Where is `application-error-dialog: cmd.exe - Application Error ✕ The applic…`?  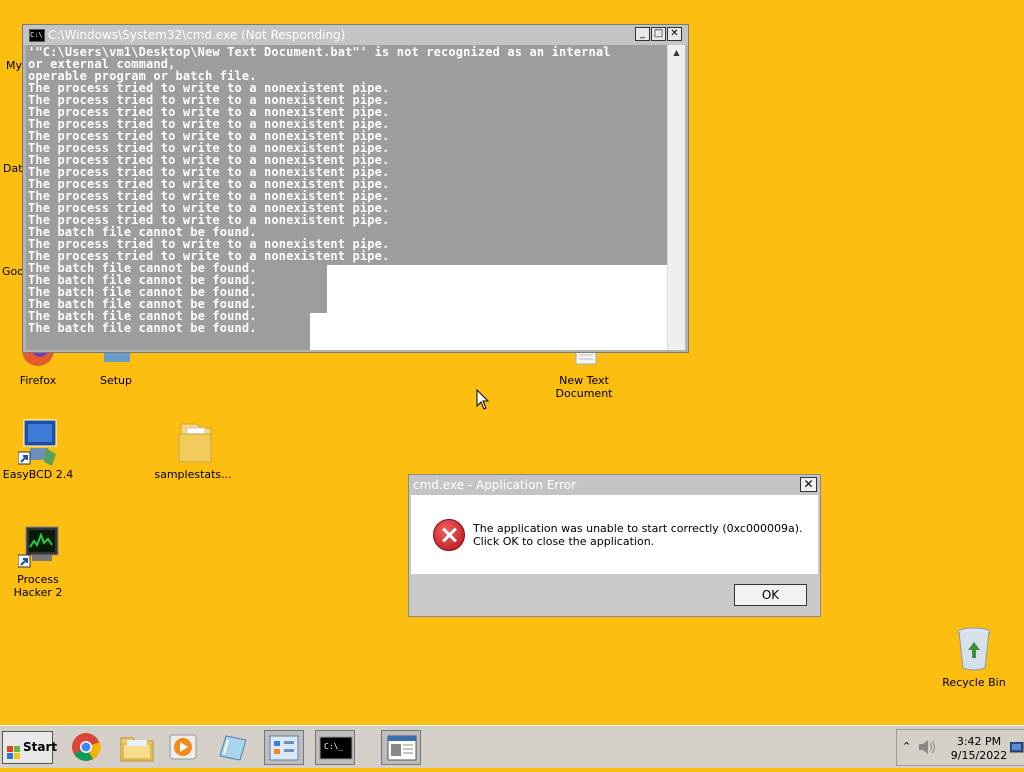
application-error-dialog: cmd.exe - Application Error ✕ The applic… is located at coordinates (614, 545).